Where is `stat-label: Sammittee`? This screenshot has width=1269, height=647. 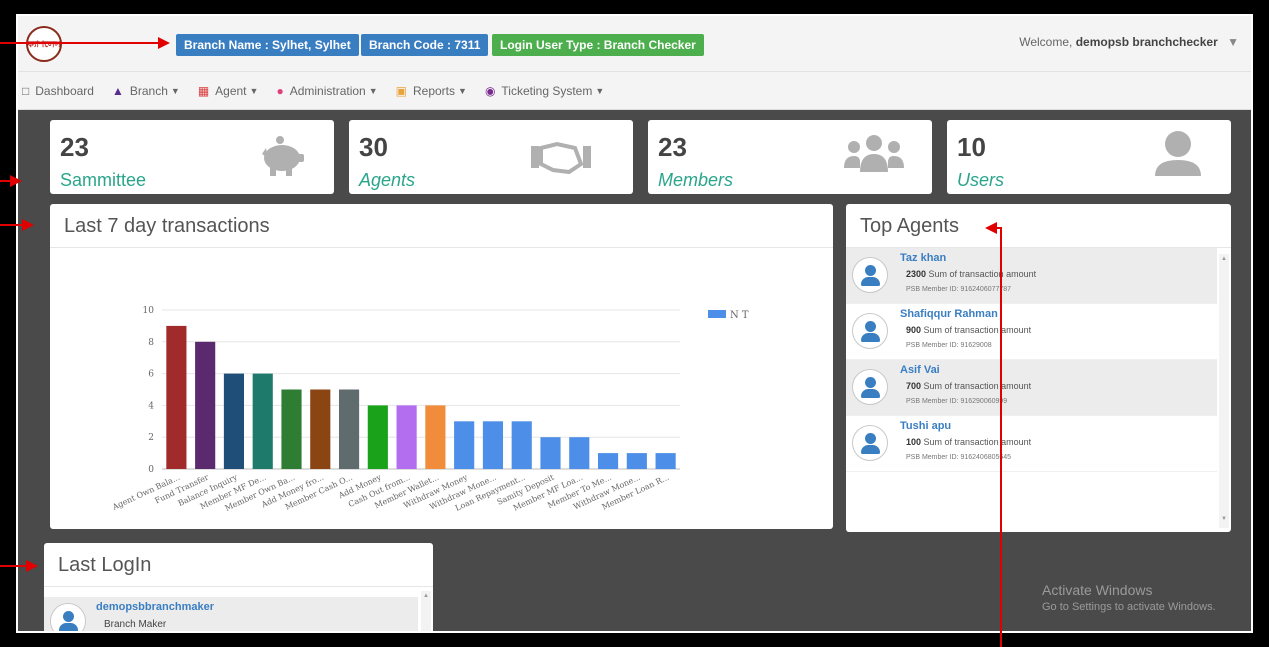
stat-label: Sammittee is located at coordinates (103, 180).